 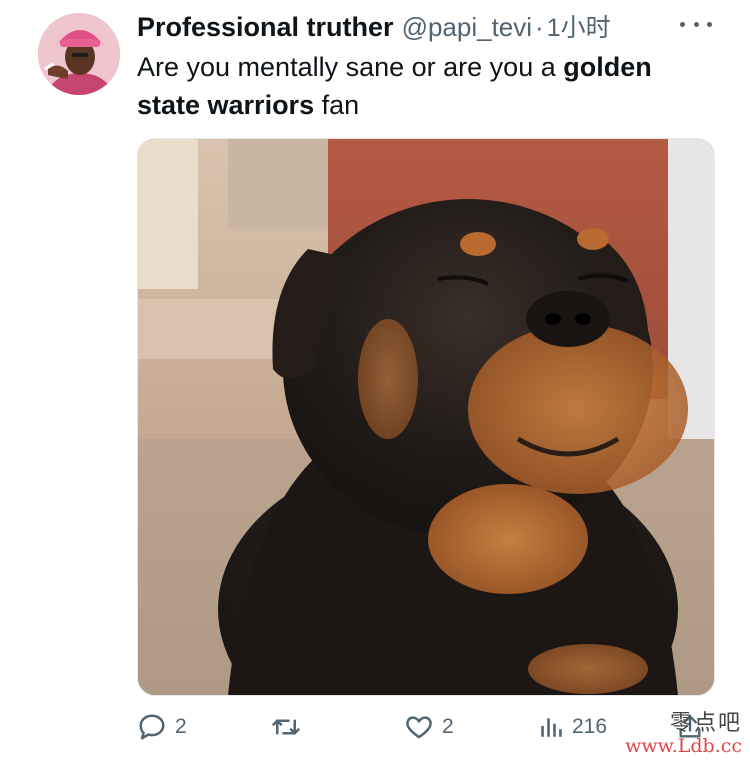 What do you see at coordinates (579, 26) in the screenshot?
I see `timestamp: 1小时` at bounding box center [579, 26].